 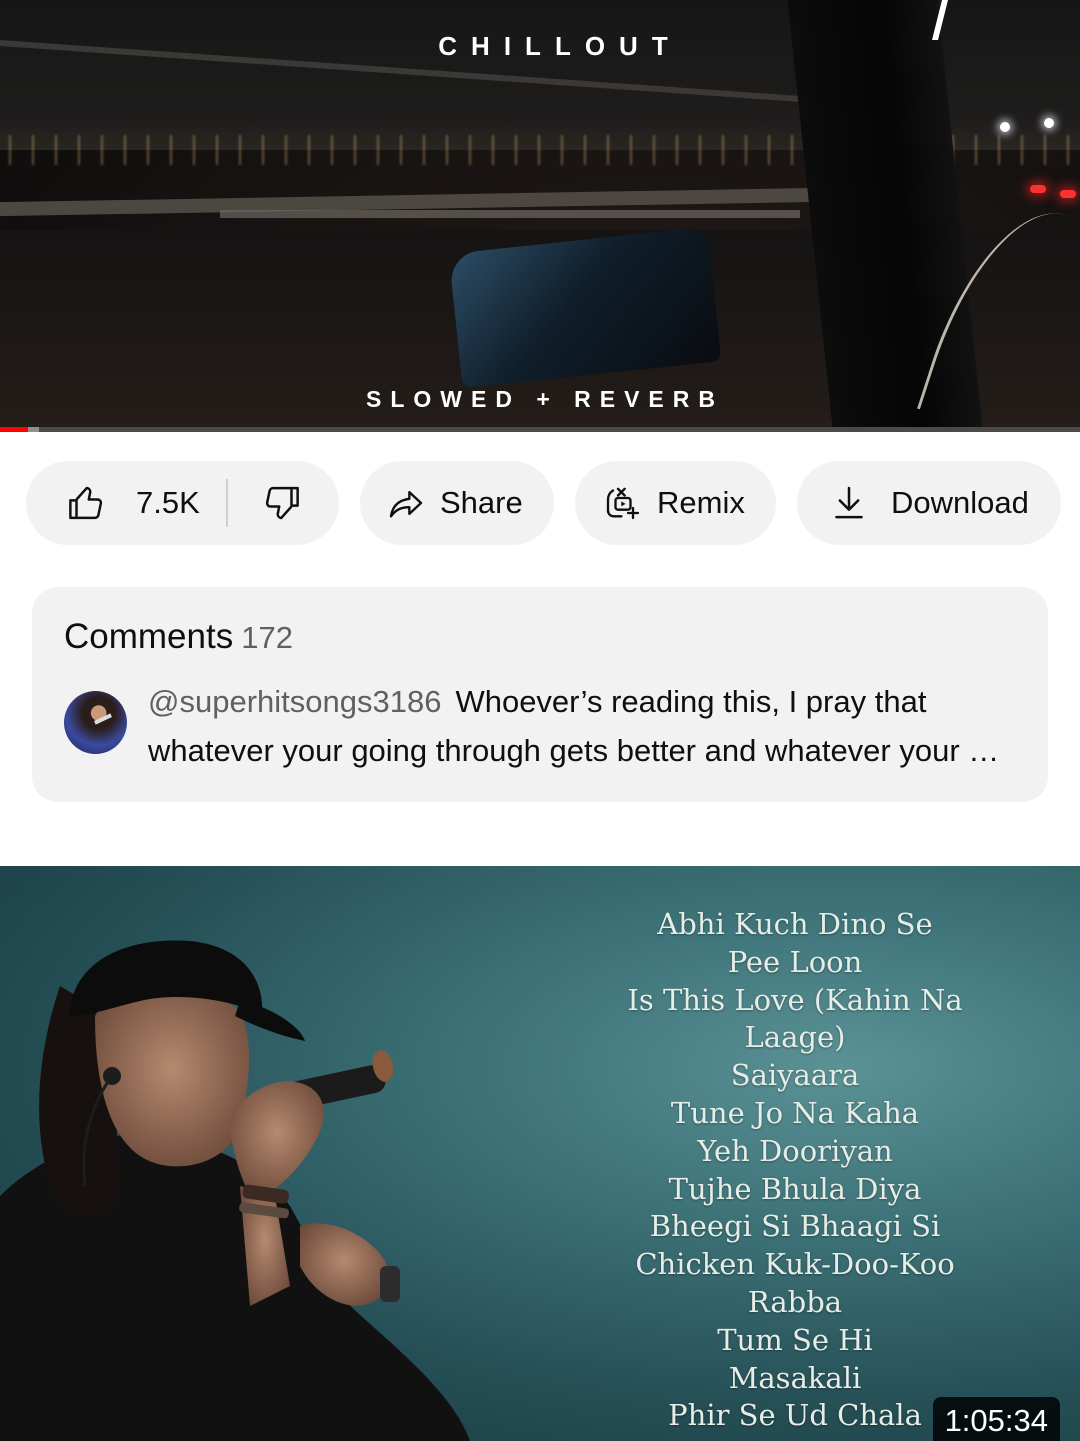 What do you see at coordinates (540, 429) in the screenshot?
I see `video-progress-bar` at bounding box center [540, 429].